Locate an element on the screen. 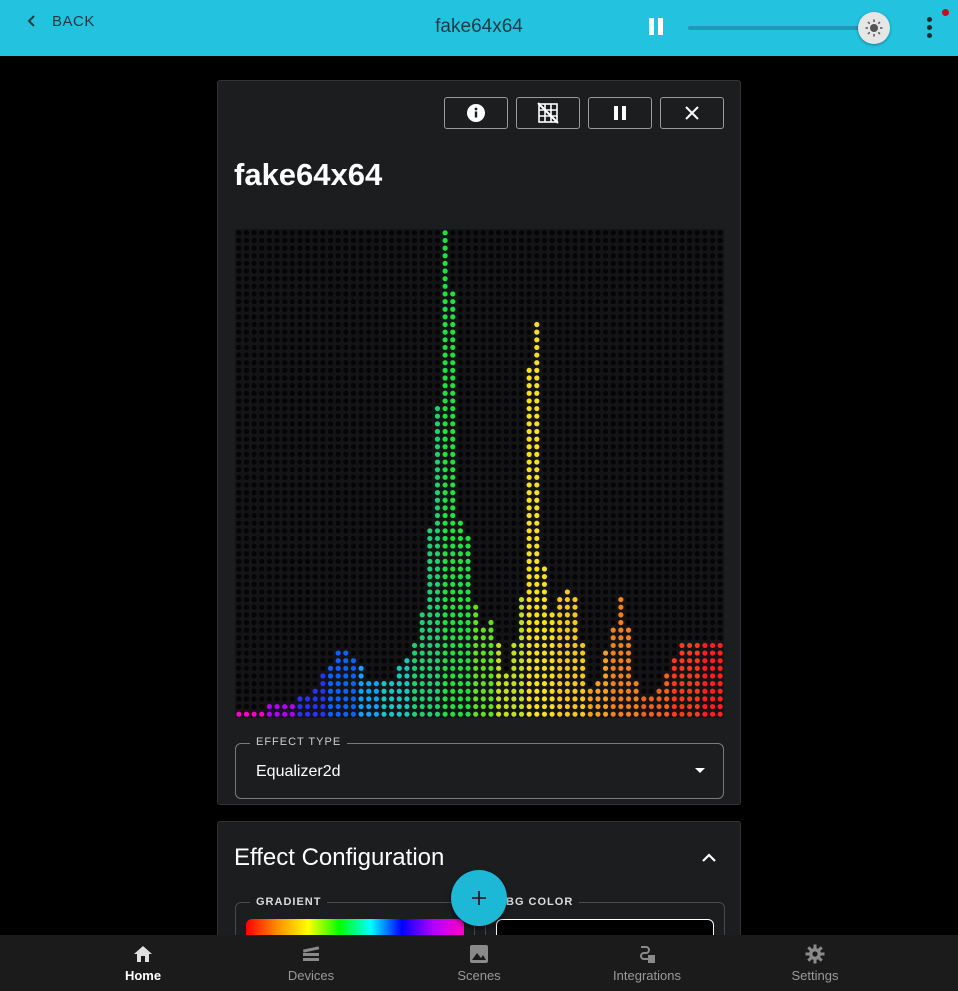 The image size is (958, 991). brightness-slider-fill is located at coordinates (774, 28).